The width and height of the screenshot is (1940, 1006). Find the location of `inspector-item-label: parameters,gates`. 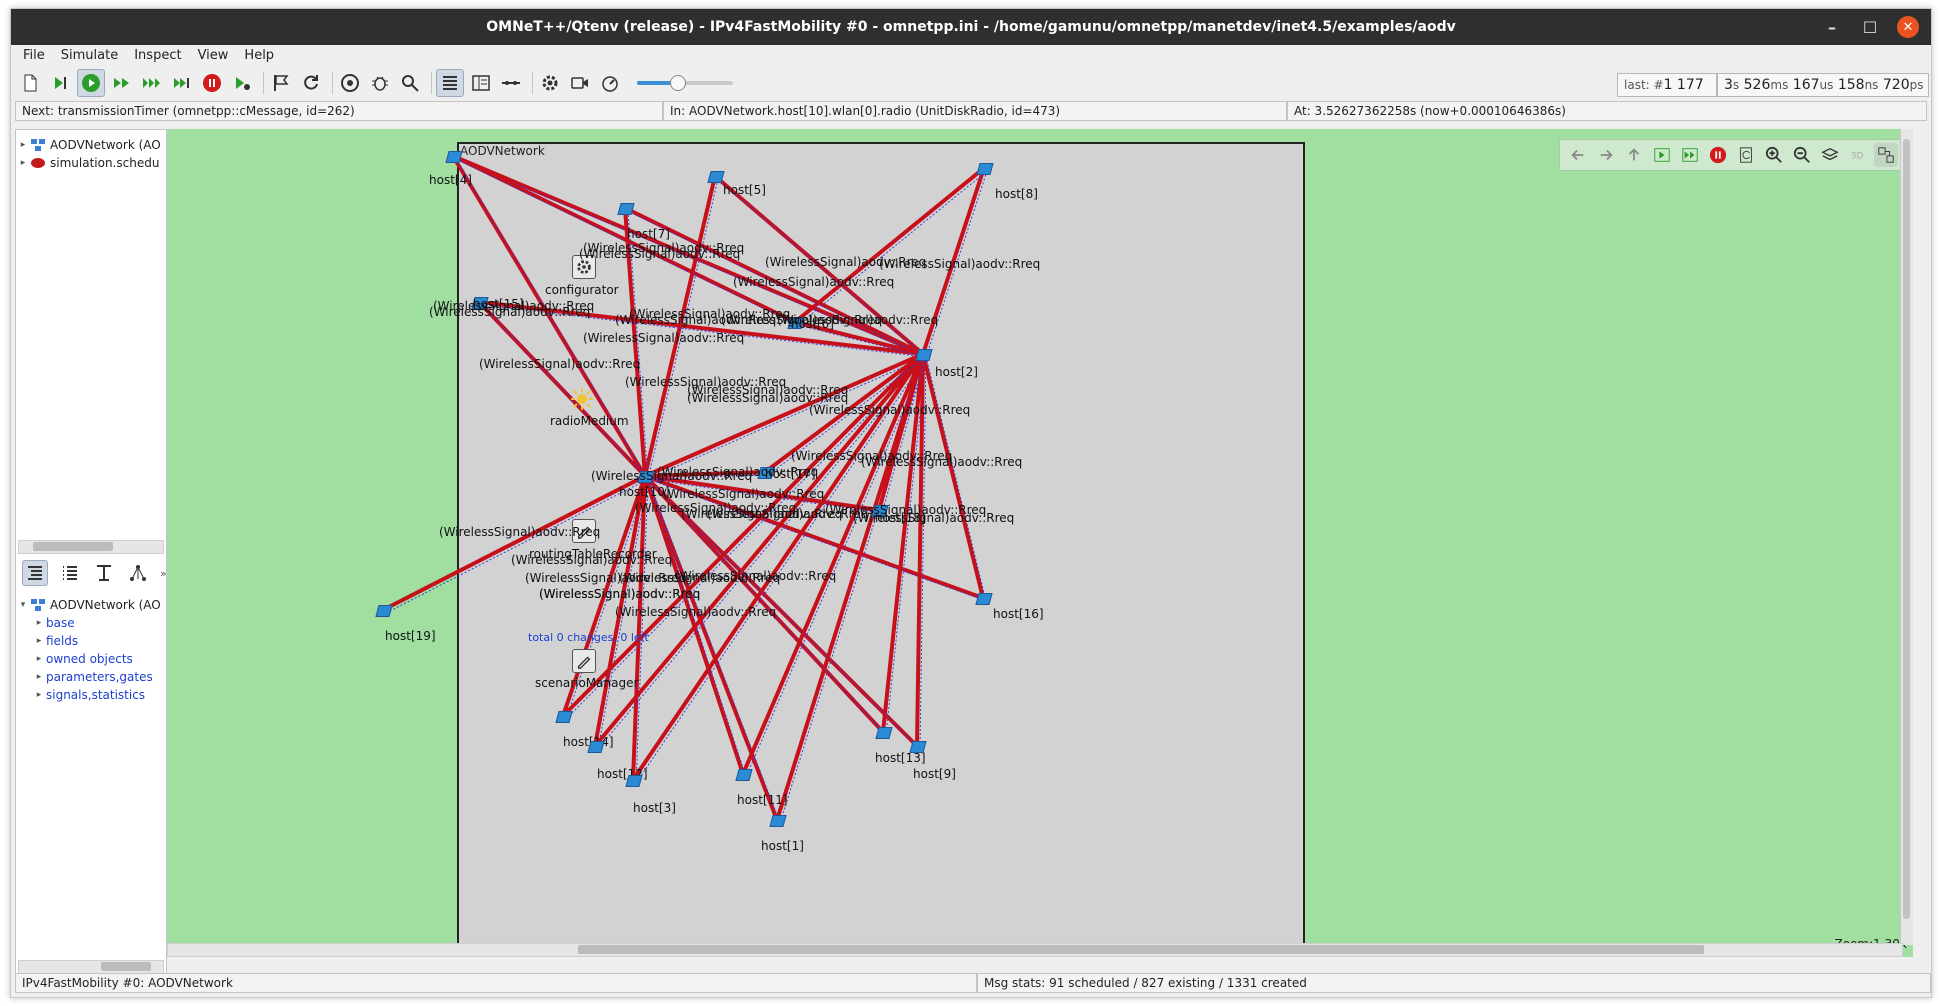

inspector-item-label: parameters,gates is located at coordinates (99, 677).